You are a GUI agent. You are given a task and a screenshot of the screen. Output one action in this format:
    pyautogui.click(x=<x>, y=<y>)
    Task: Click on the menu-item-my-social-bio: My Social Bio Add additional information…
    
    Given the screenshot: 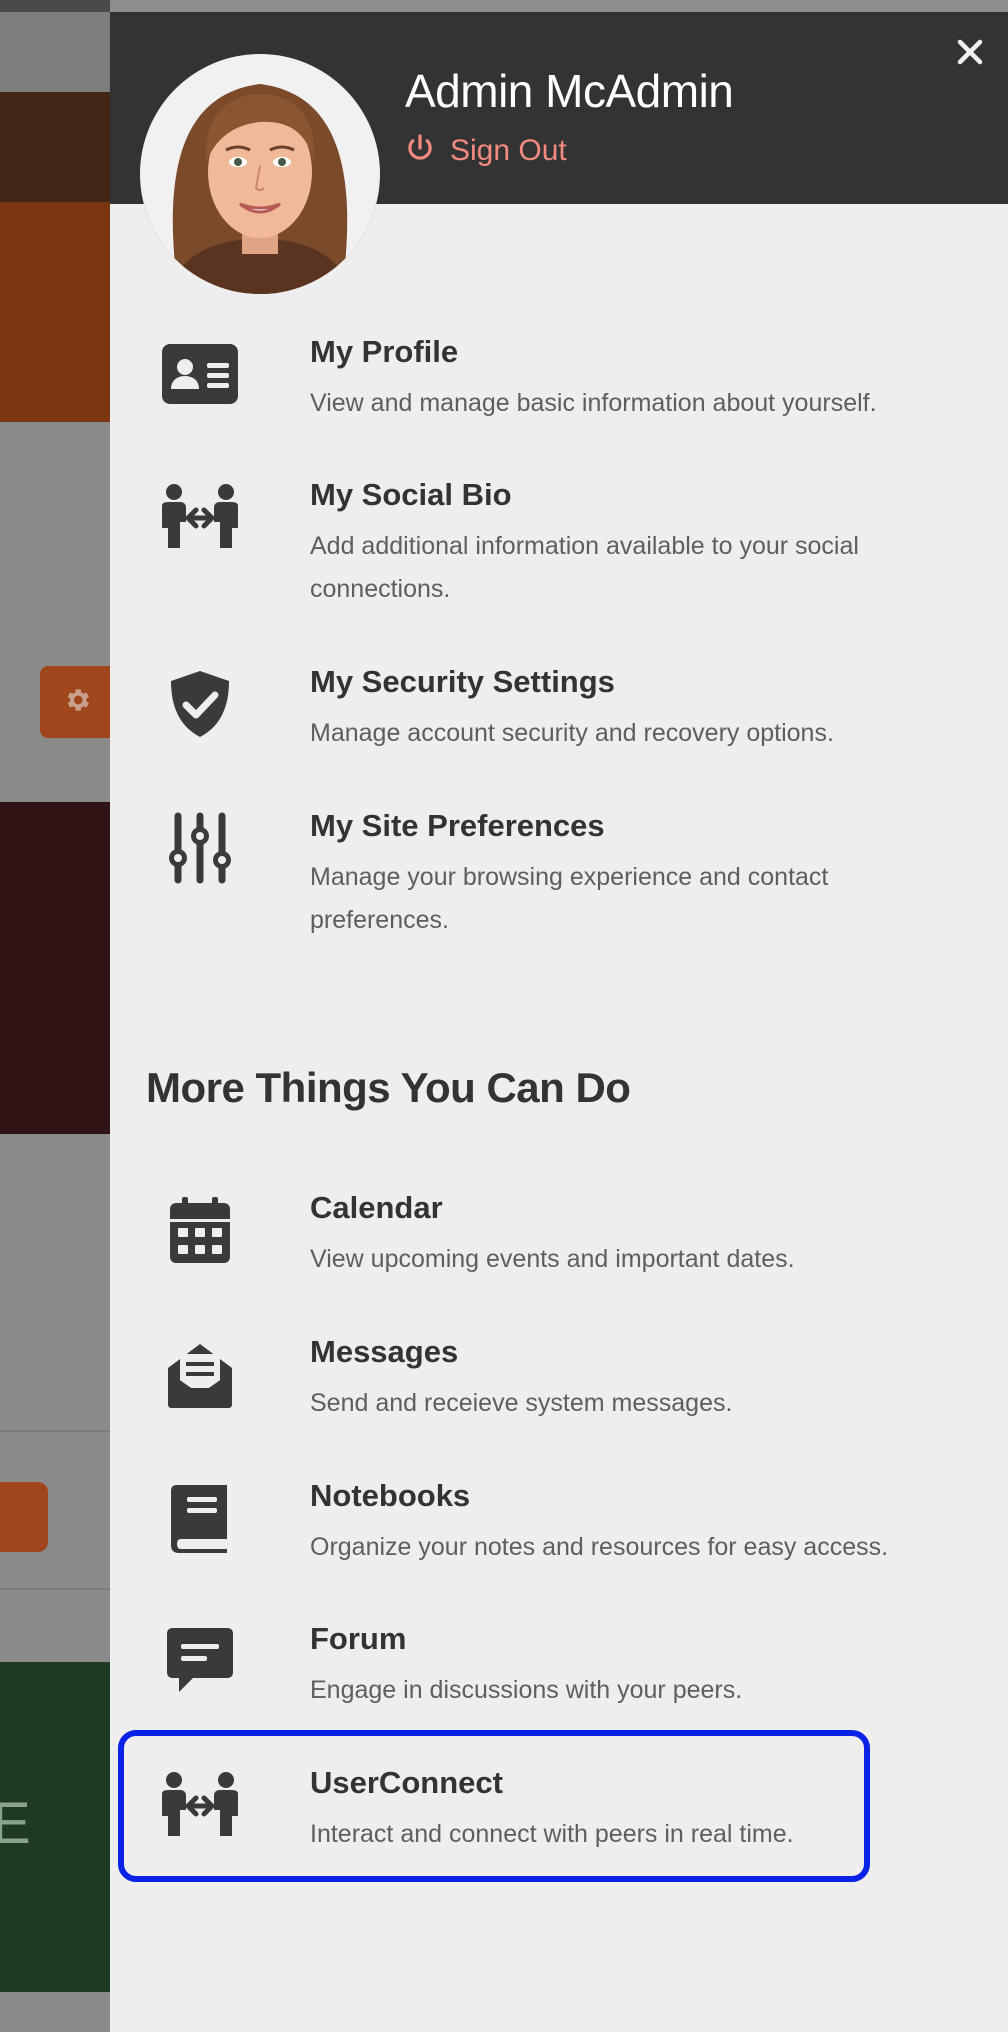 What is the action you would take?
    pyautogui.click(x=497, y=552)
    